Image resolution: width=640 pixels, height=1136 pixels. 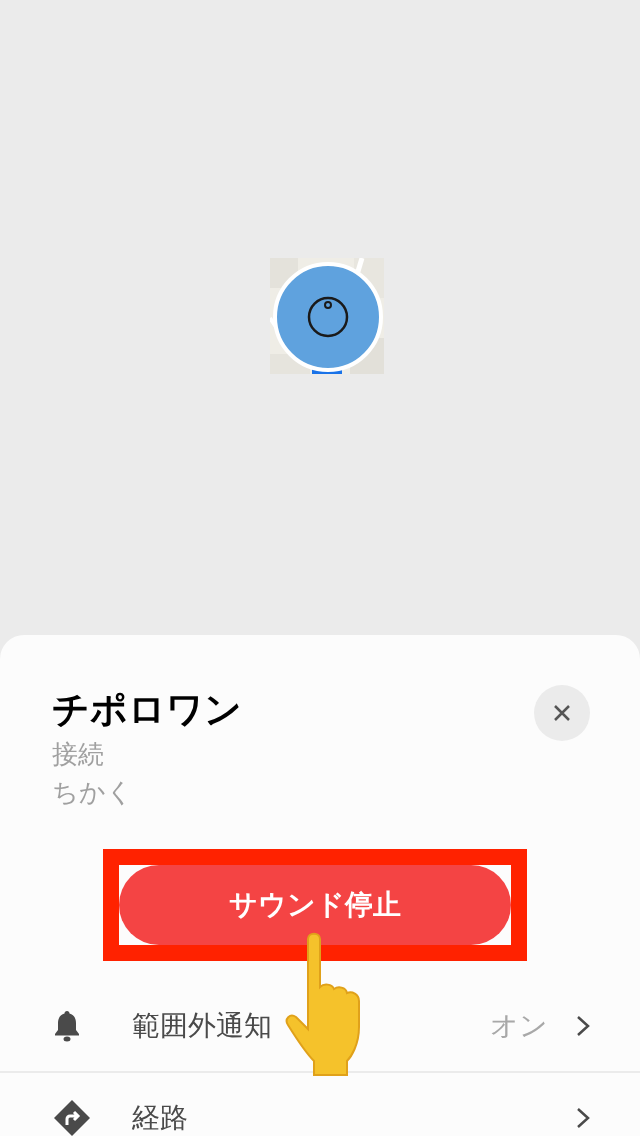 I want to click on row-label: 経路, so click(x=160, y=1118).